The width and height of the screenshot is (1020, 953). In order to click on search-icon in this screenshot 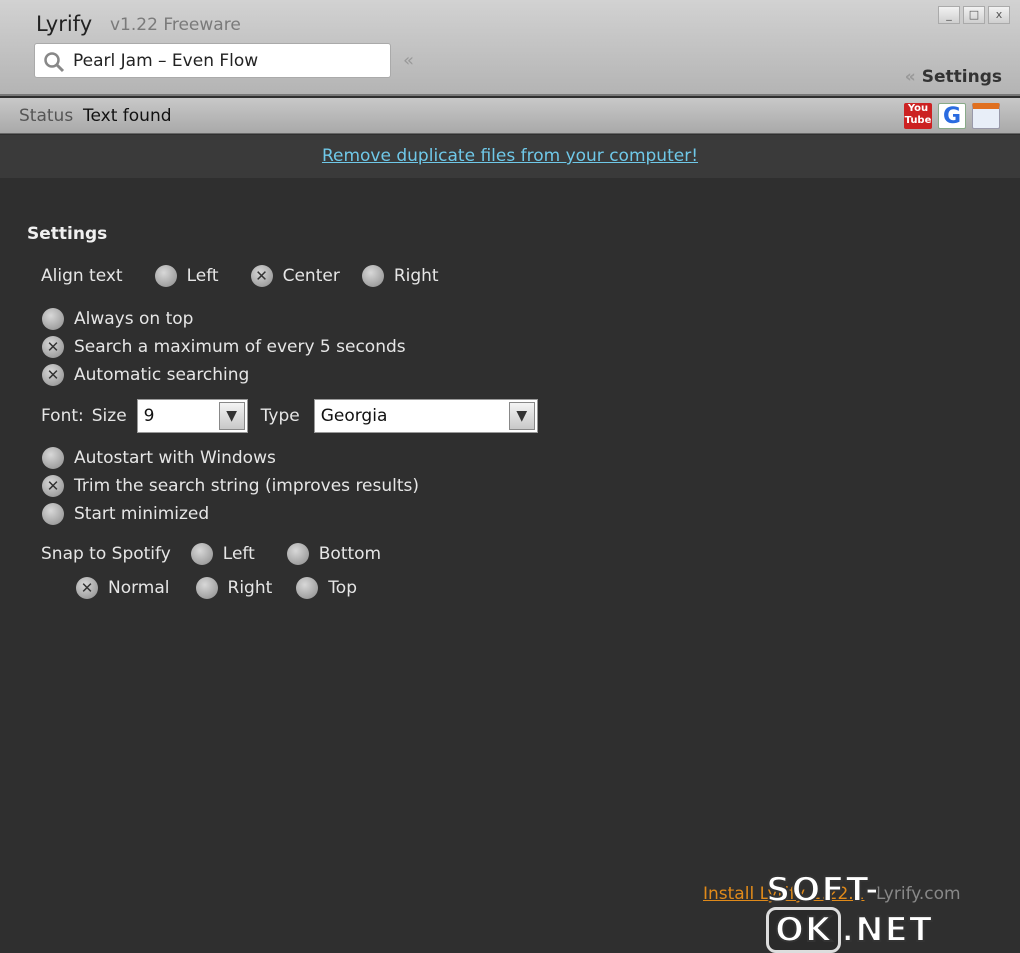, I will do `click(54, 62)`.